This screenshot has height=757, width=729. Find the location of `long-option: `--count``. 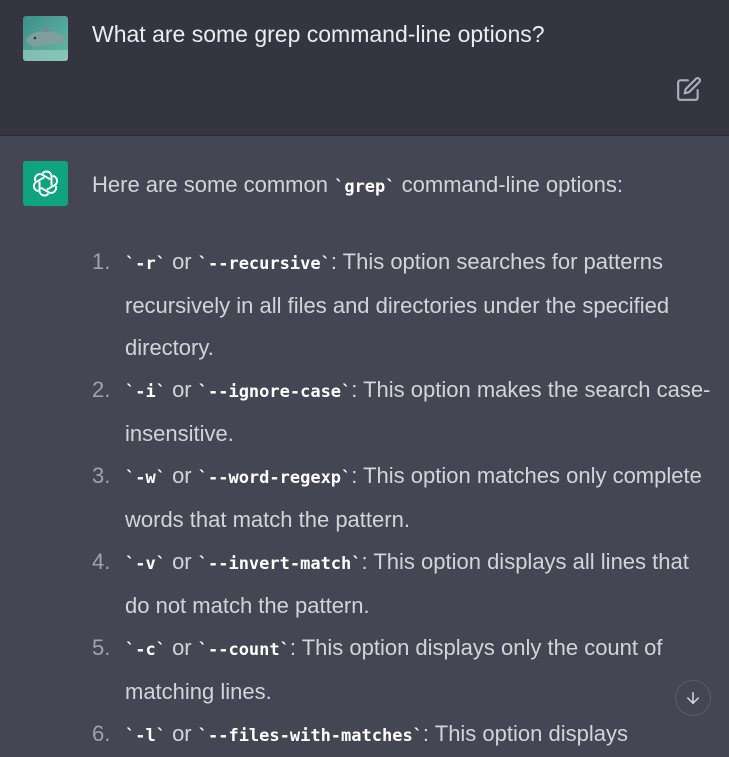

long-option: `--count` is located at coordinates (243, 650).